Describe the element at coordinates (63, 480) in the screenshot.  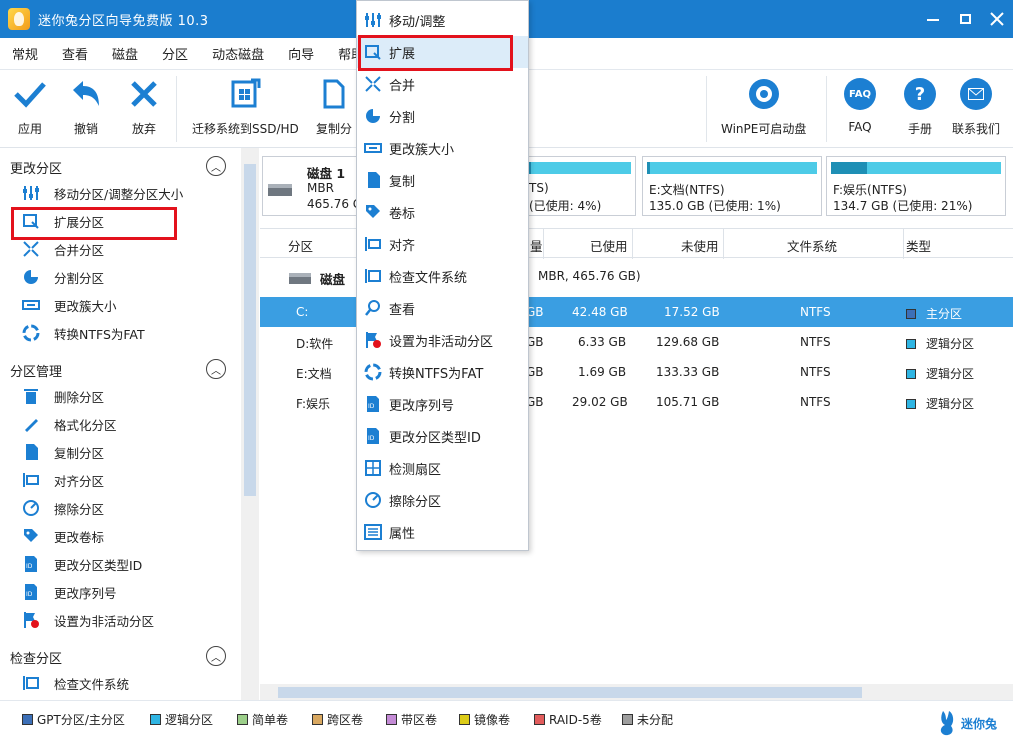
I see `sidebar-item-align: 对齐分区` at that location.